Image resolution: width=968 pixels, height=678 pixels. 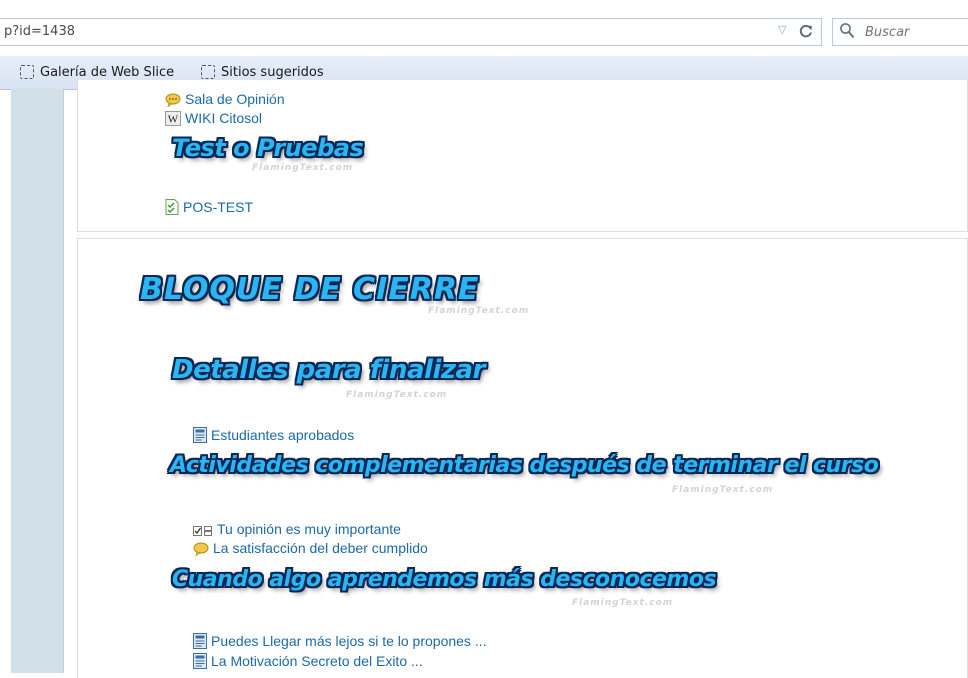 I want to click on wiki-icon: W, so click(x=173, y=118).